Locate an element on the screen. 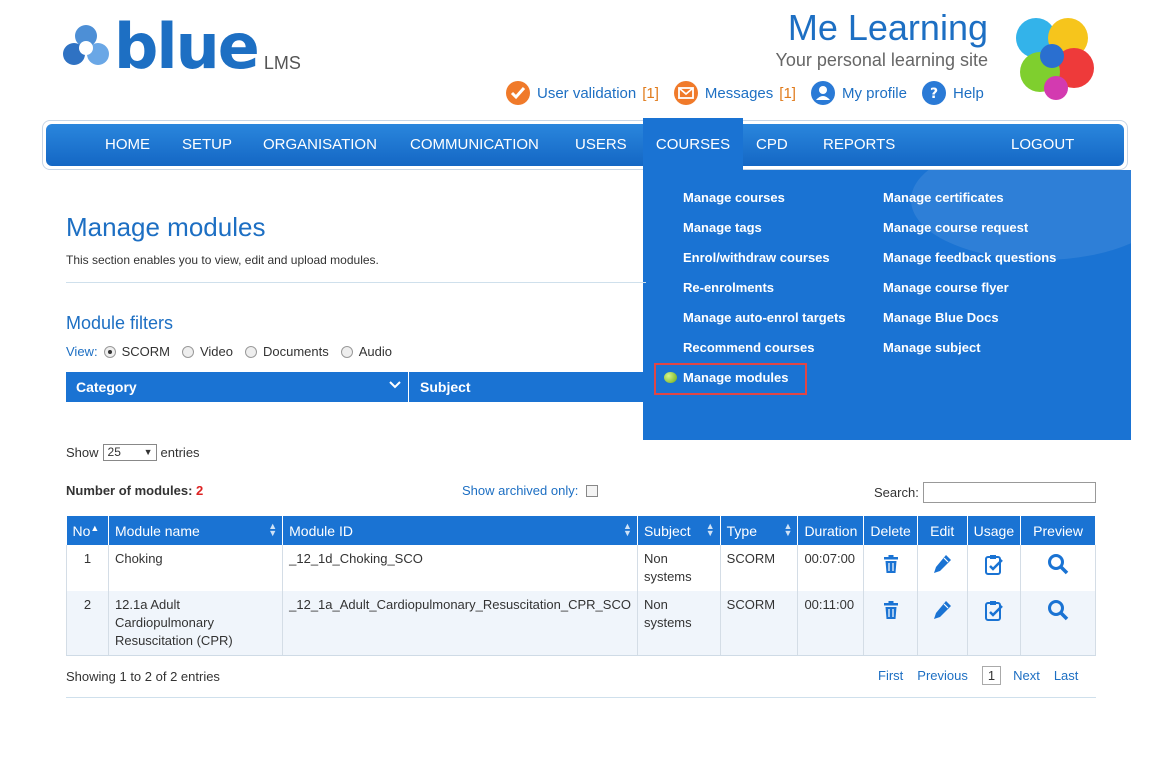 The image size is (1162, 759). nav-home: HOME is located at coordinates (127, 145).